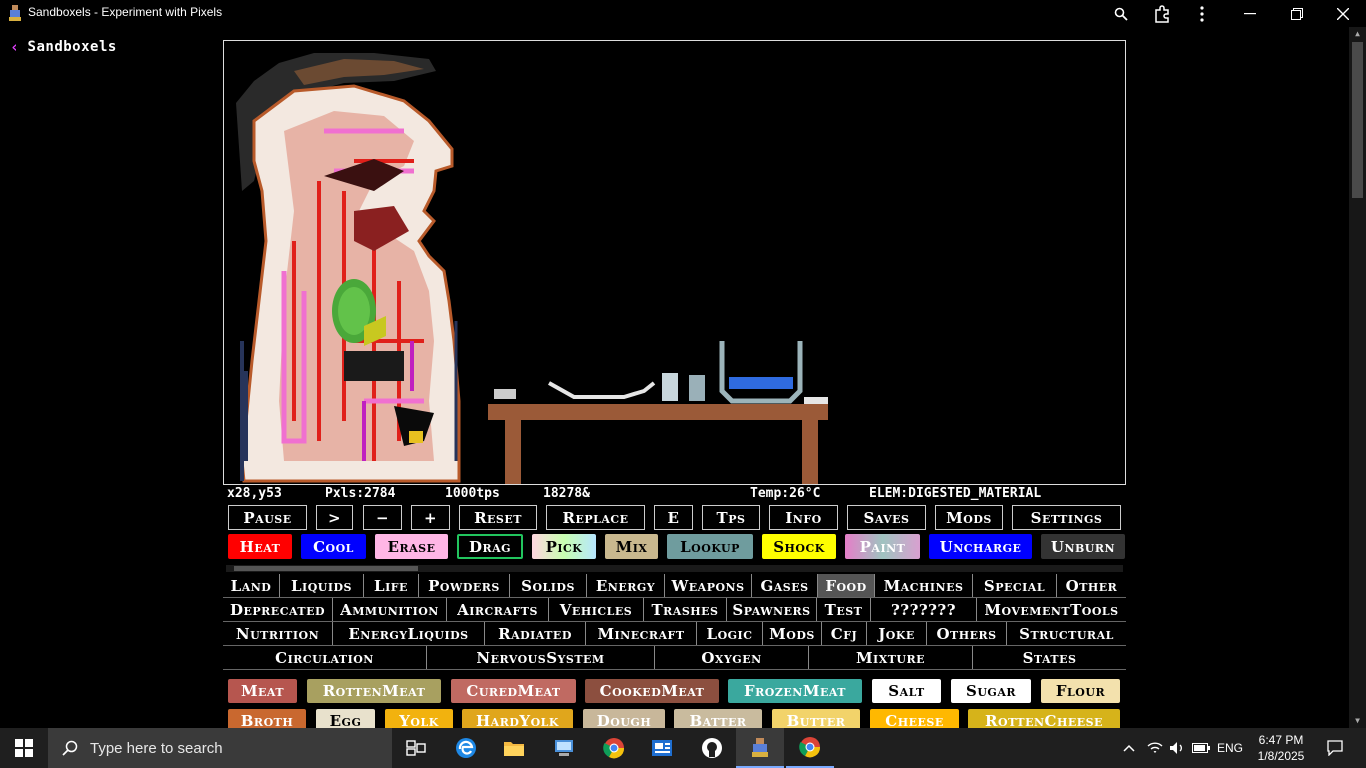  I want to click on category-circulation: Circulation, so click(325, 657).